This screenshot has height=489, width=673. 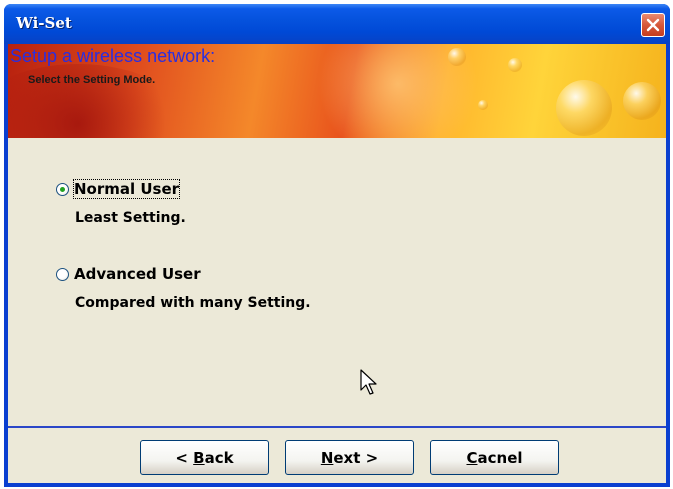 What do you see at coordinates (219, 457) in the screenshot?
I see `back-rest: ack` at bounding box center [219, 457].